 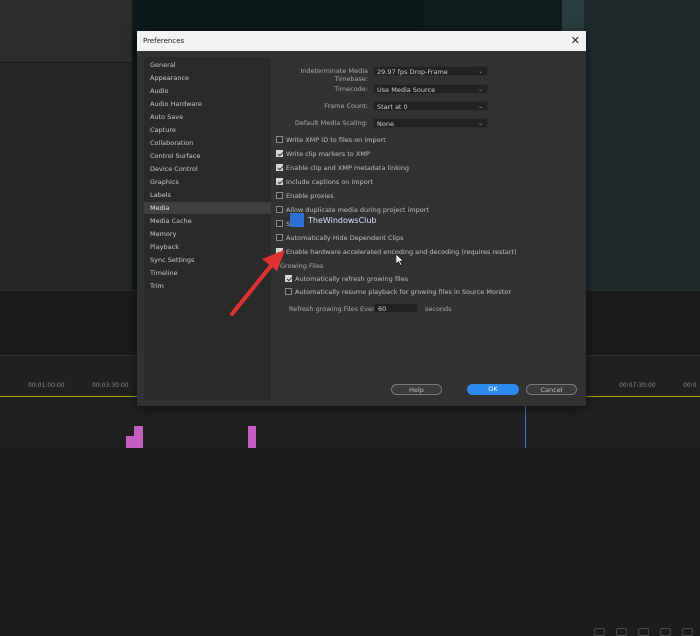 I want to click on sidebar-item-general: General, so click(x=207, y=65).